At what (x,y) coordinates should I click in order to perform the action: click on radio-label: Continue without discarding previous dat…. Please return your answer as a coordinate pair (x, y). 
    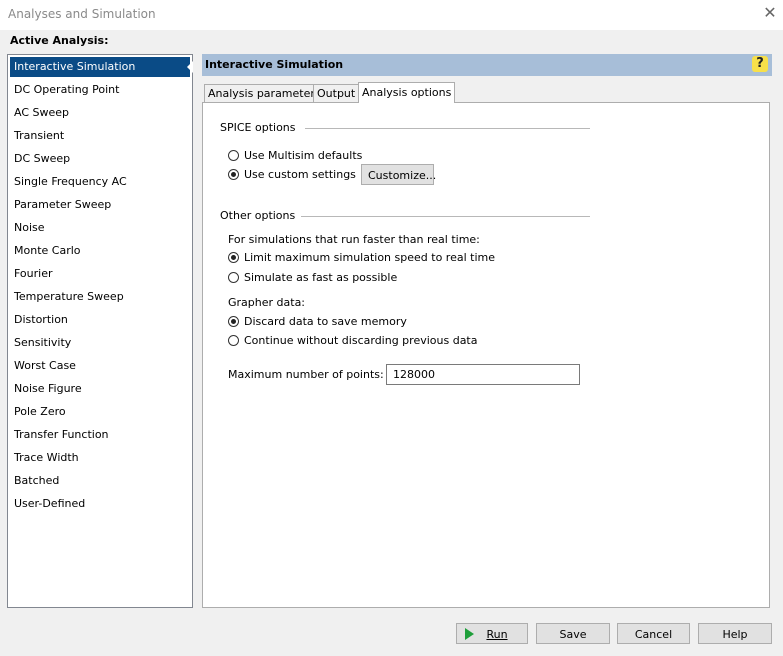
    Looking at the image, I should click on (361, 340).